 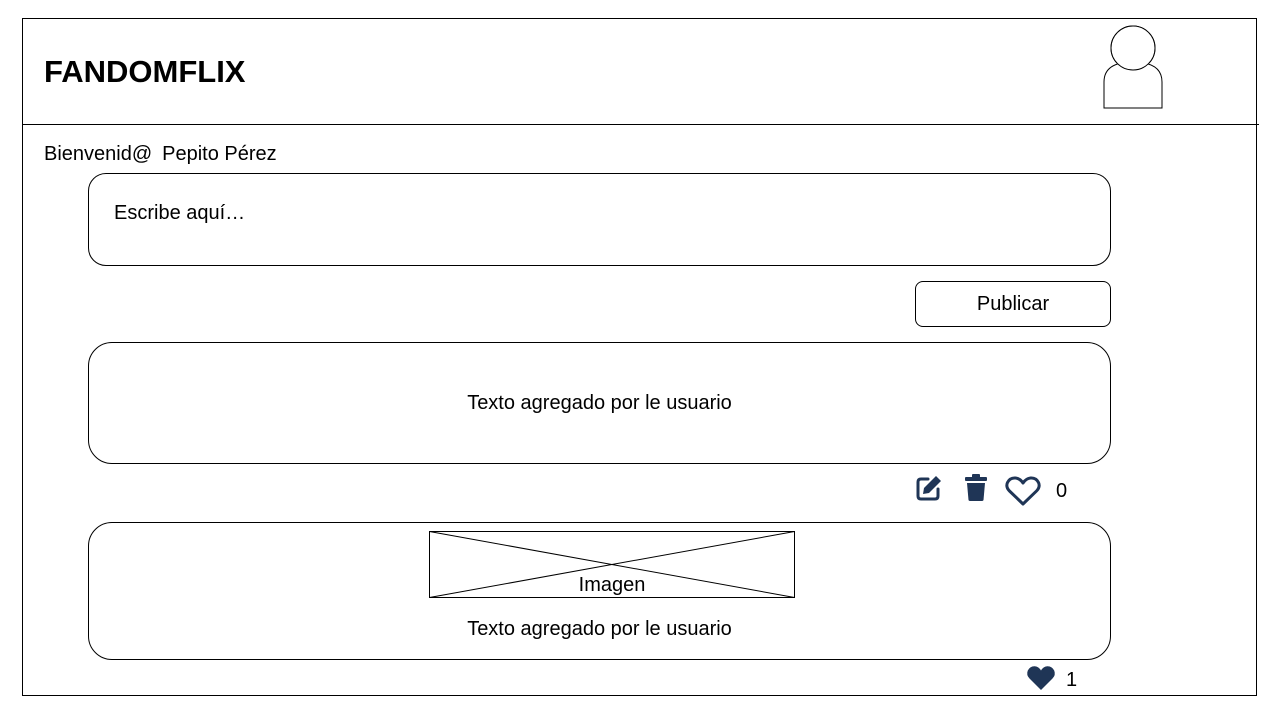 What do you see at coordinates (929, 488) in the screenshot?
I see `edit-icon` at bounding box center [929, 488].